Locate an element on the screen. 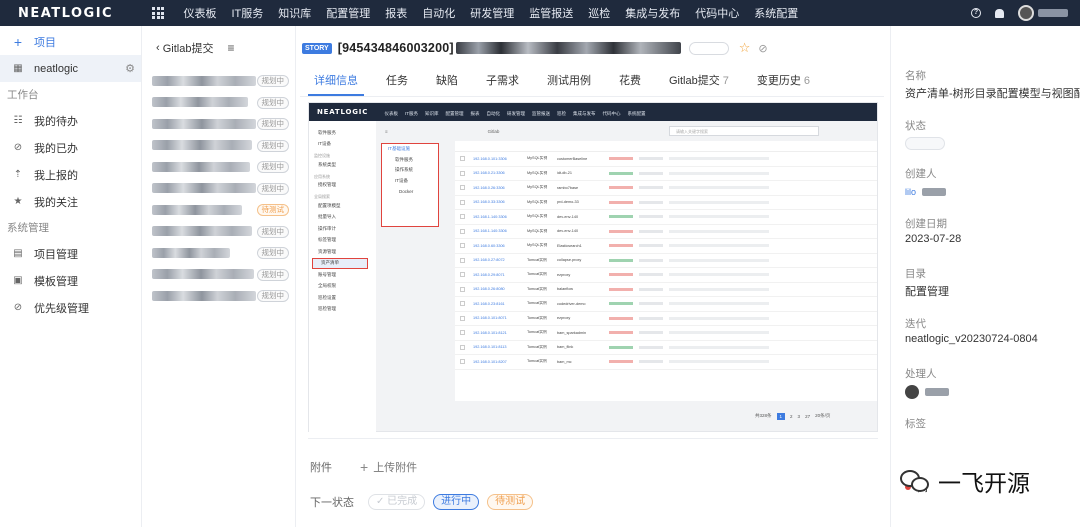  app-grid-icon is located at coordinates (158, 13).